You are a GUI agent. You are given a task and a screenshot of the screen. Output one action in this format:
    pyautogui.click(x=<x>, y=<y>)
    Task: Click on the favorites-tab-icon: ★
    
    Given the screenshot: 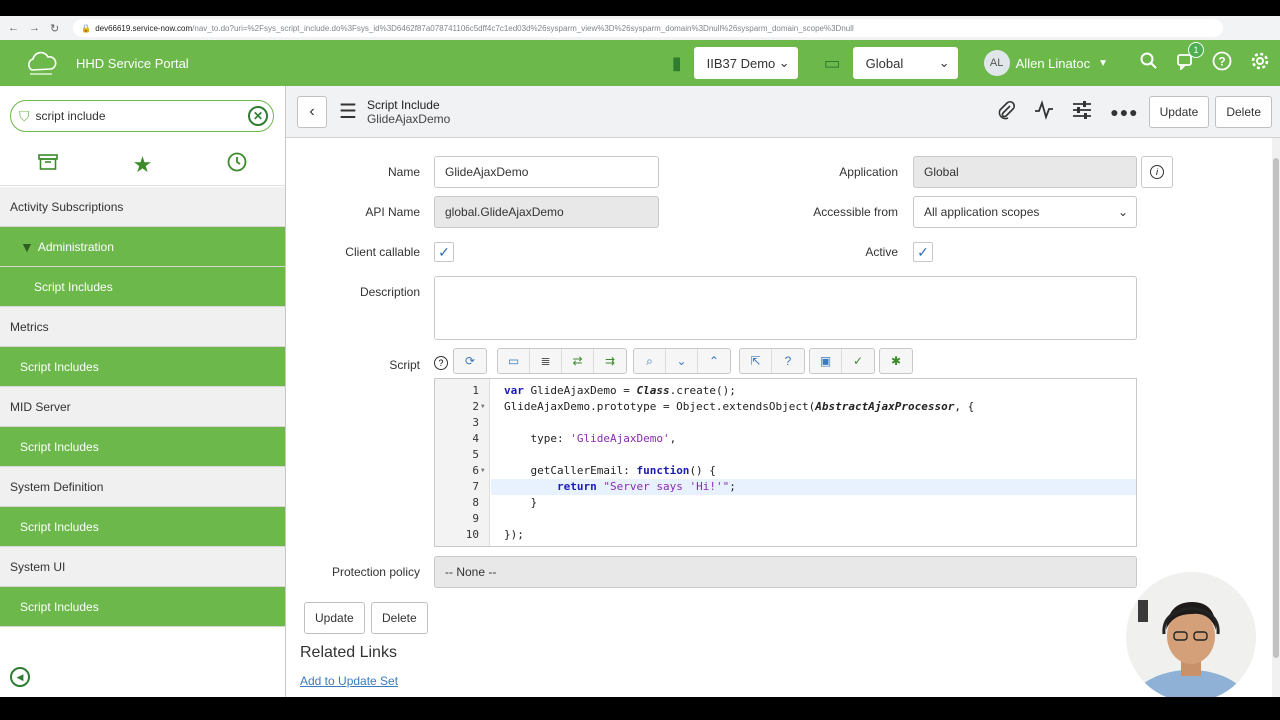 What is the action you would take?
    pyautogui.click(x=143, y=165)
    